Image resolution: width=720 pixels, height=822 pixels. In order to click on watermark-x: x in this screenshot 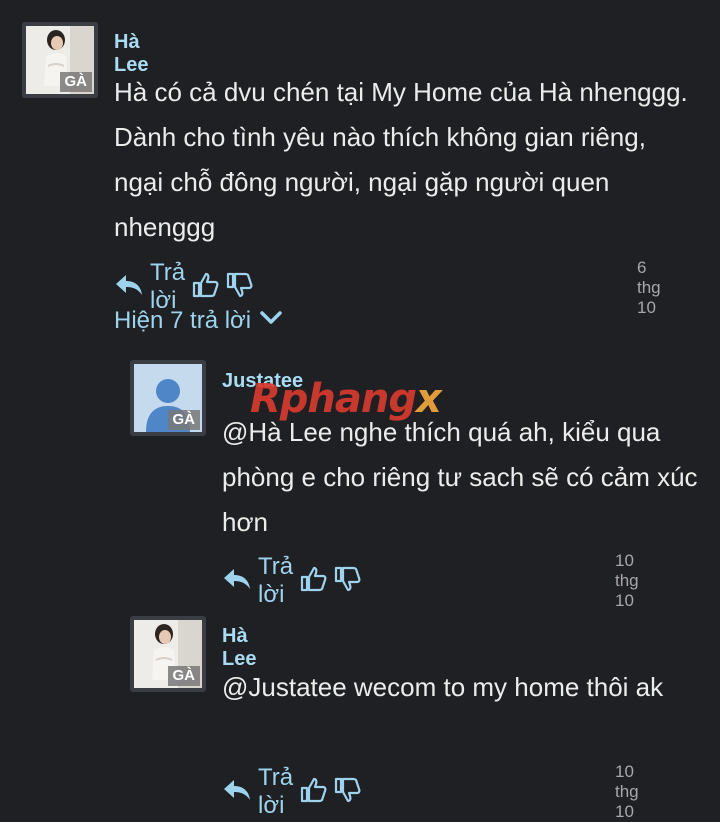, I will do `click(429, 399)`.